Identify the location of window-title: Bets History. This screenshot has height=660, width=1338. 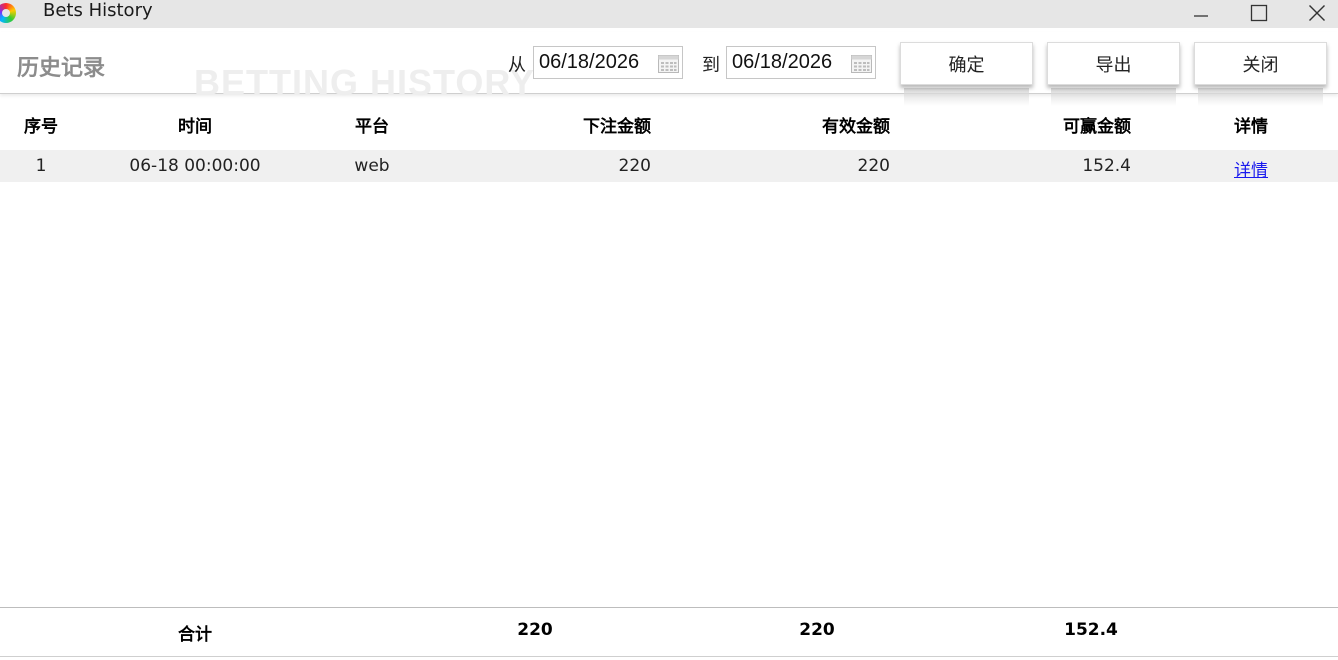
(98, 10).